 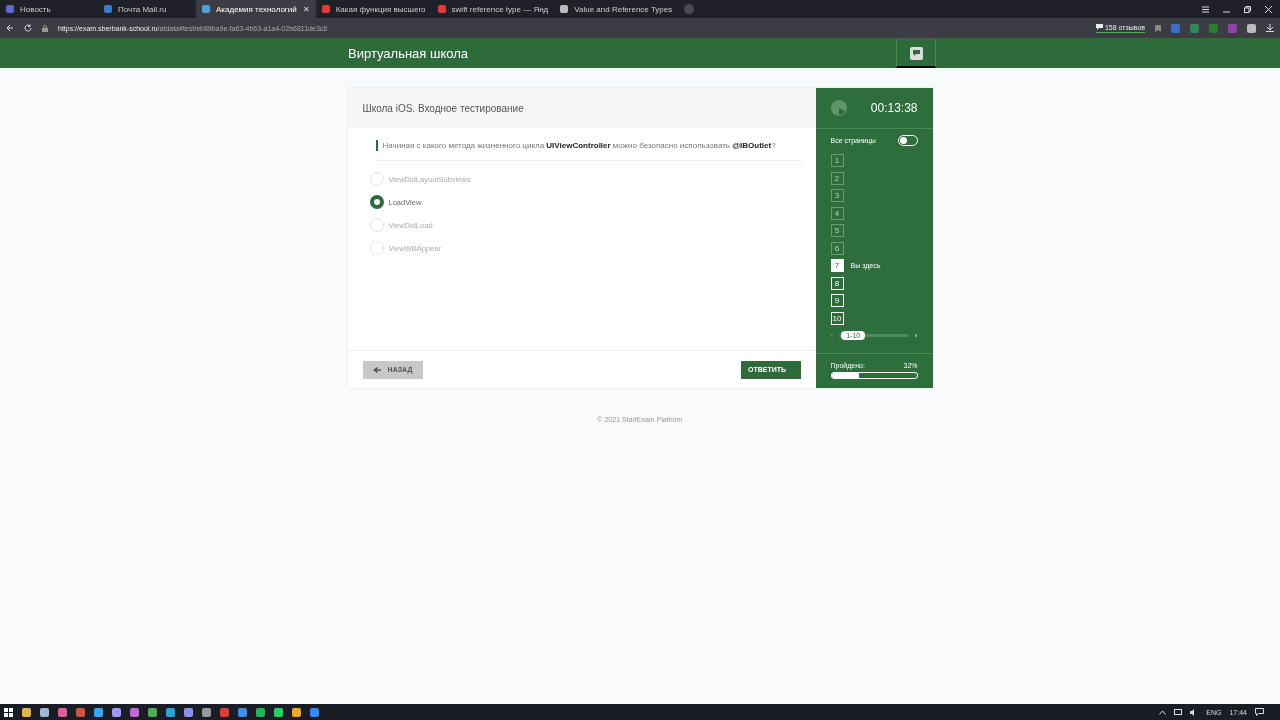 I want to click on page-number-button: 9, so click(x=837, y=300).